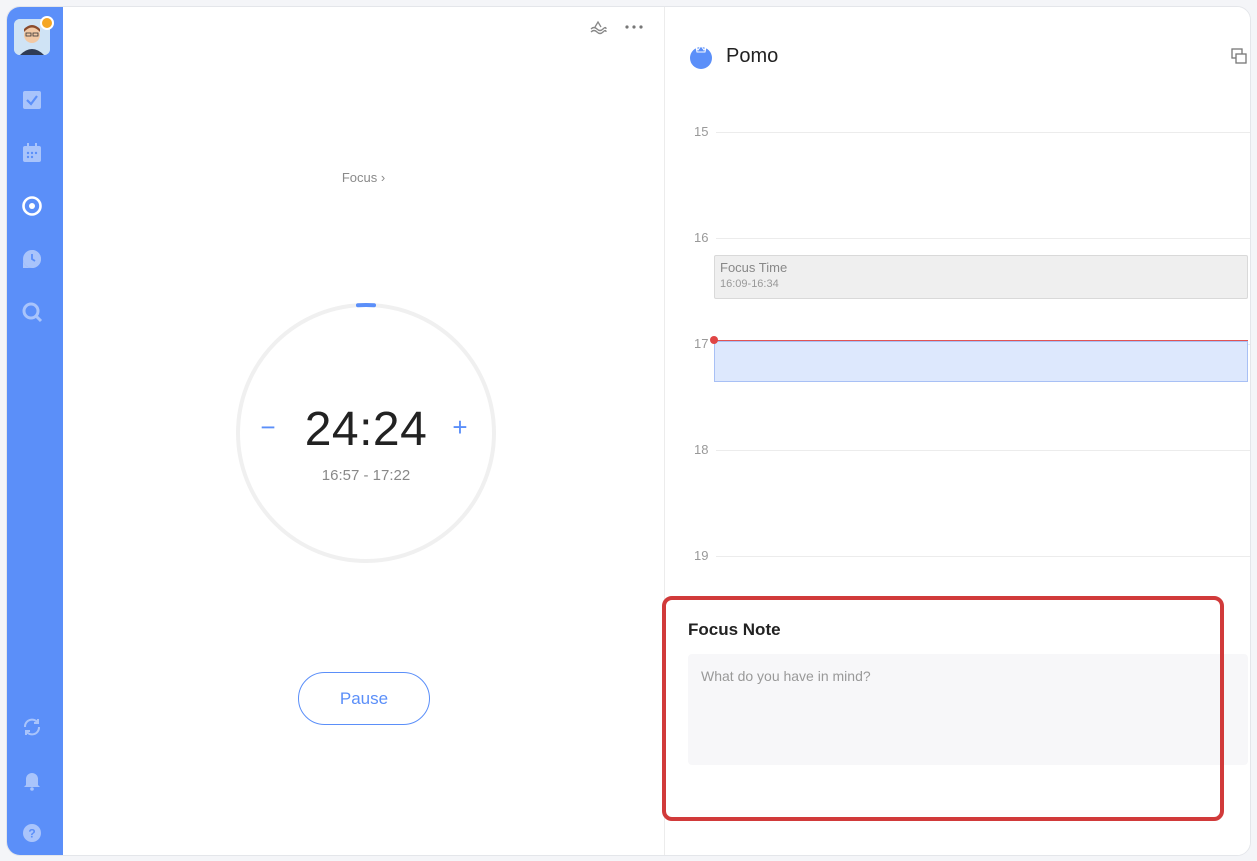 The height and width of the screenshot is (861, 1257). What do you see at coordinates (598, 27) in the screenshot?
I see `white-noise-icon` at bounding box center [598, 27].